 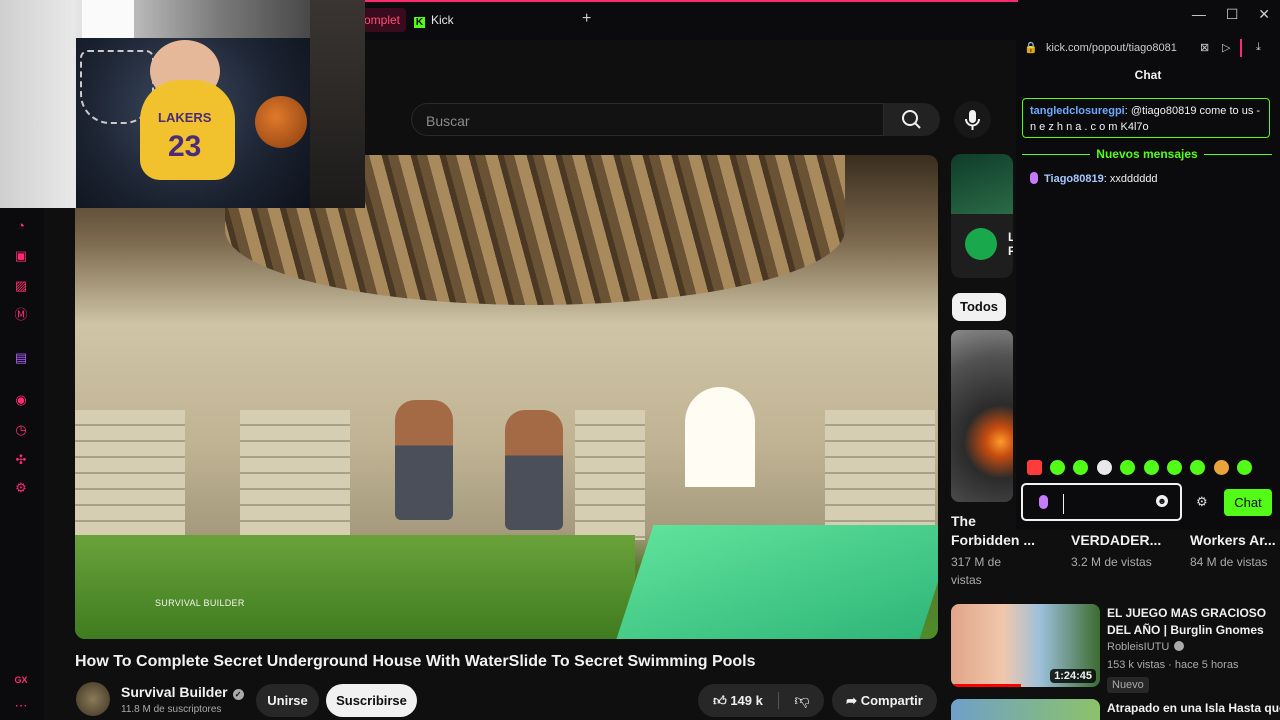 What do you see at coordinates (777, 582) in the screenshot?
I see `video-frame-pool` at bounding box center [777, 582].